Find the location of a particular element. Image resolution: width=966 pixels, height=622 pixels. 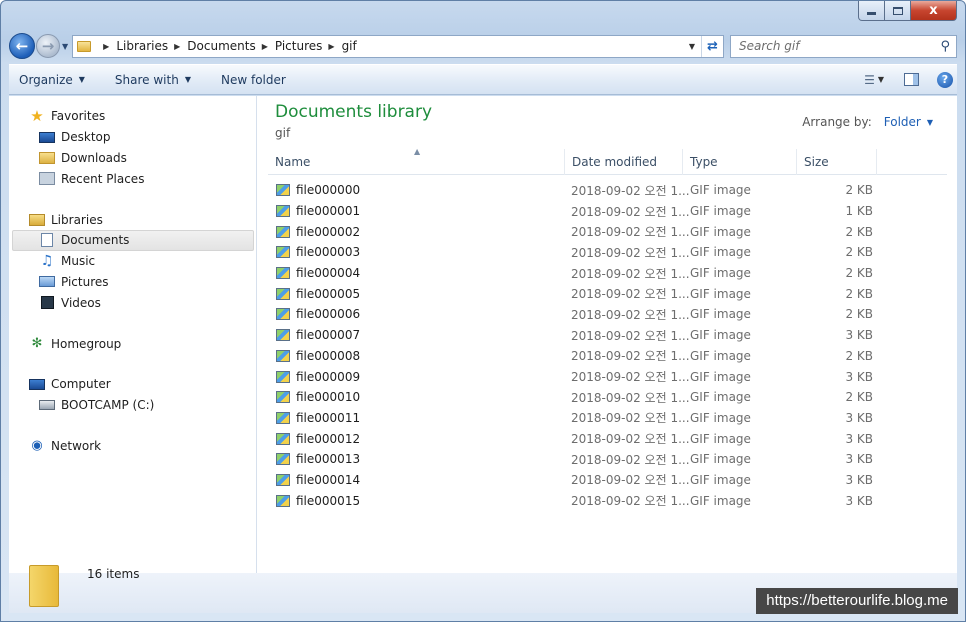

file-name-cell: file000010 is located at coordinates (318, 397).